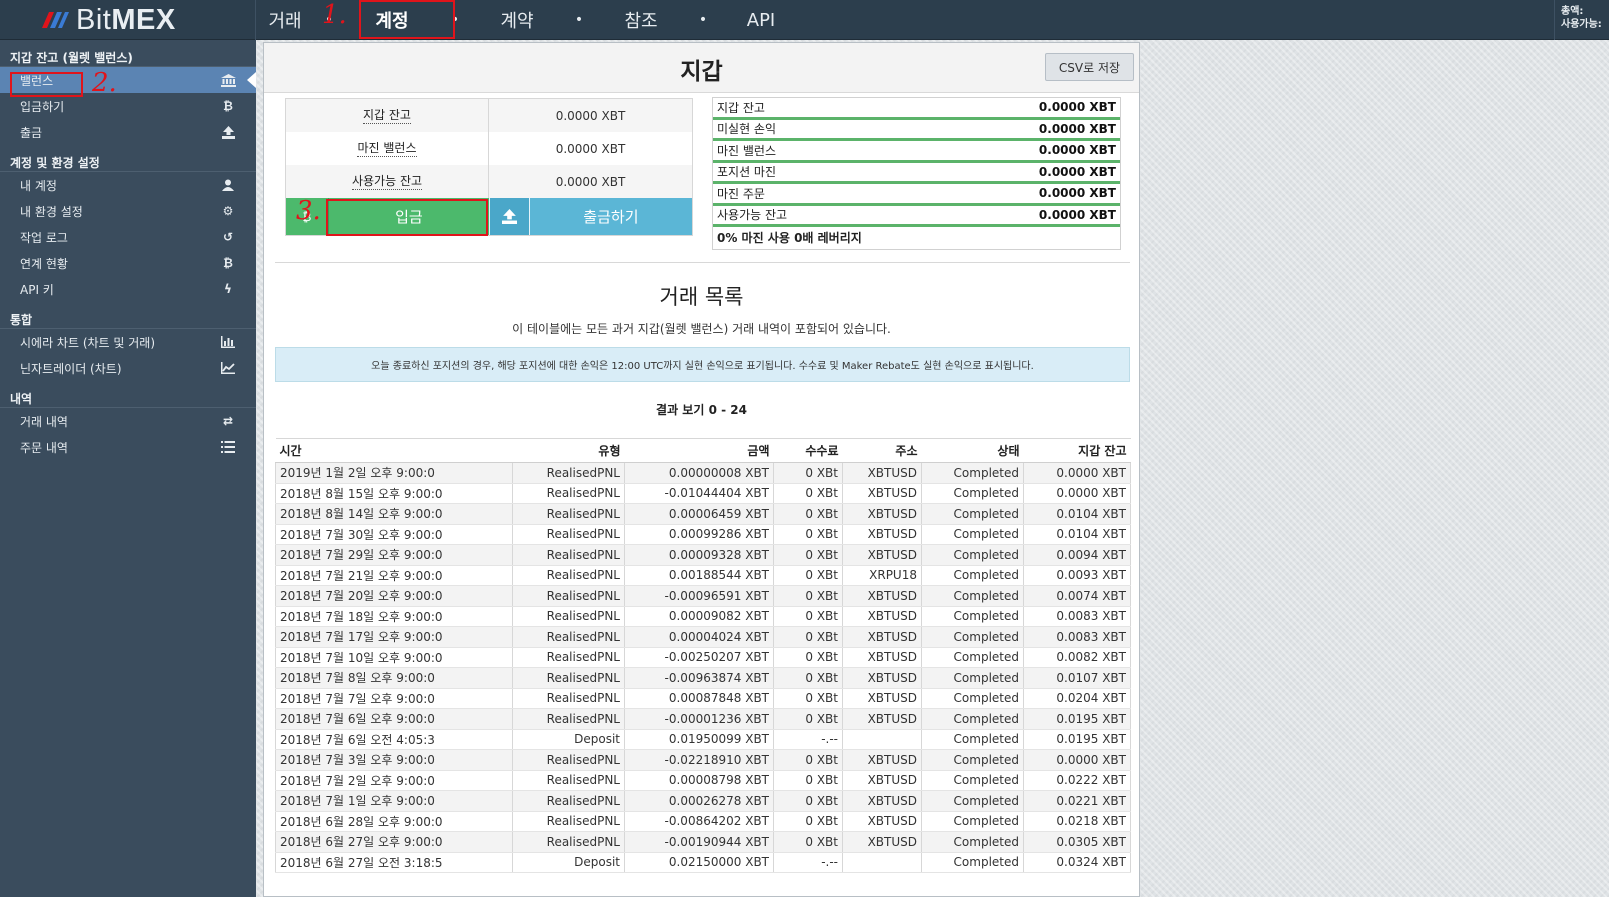 This screenshot has width=1609, height=897. I want to click on cell-time: 2018년 7월 6일 오후 9:00:0, so click(394, 719).